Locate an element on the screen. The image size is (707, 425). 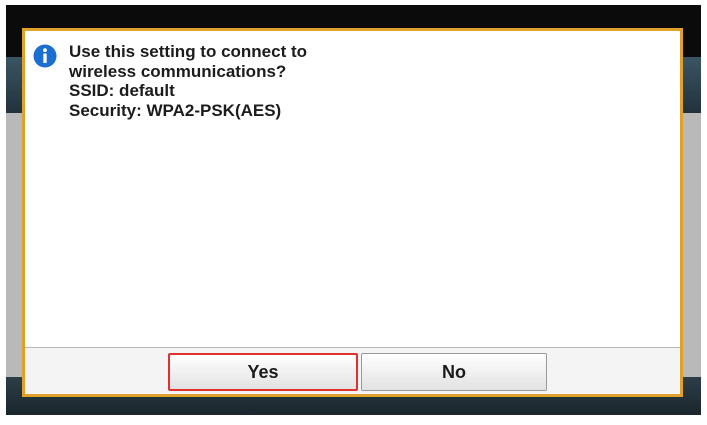
security-line: Security: WPA2-PSK(AES) is located at coordinates (175, 110).